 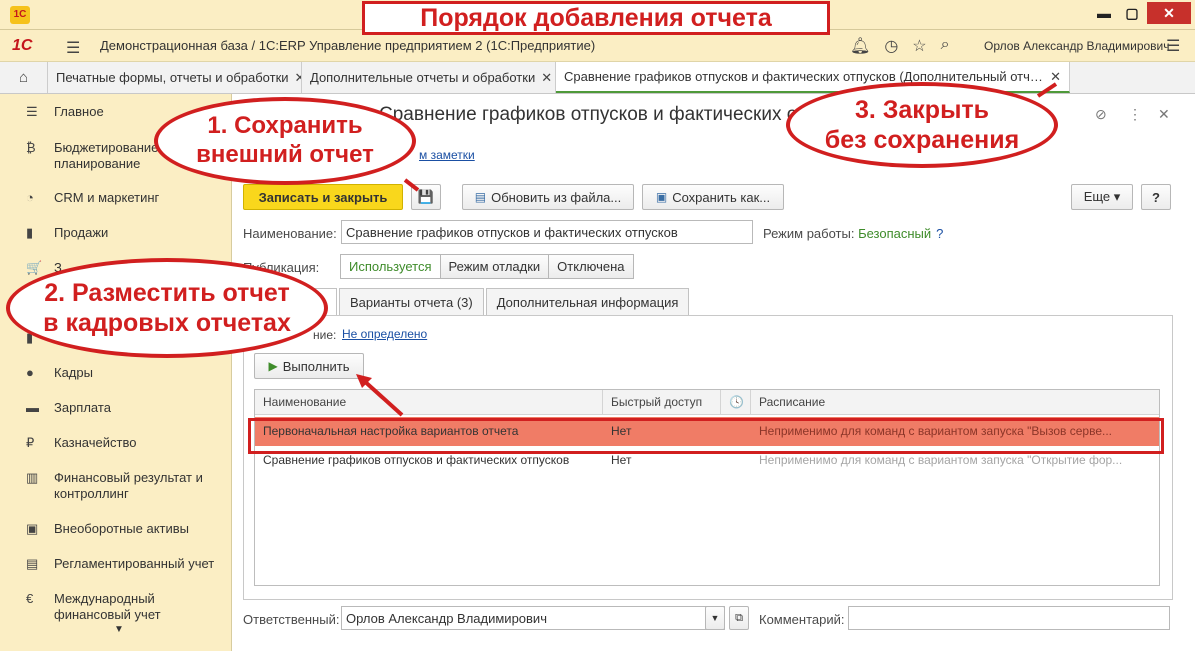 What do you see at coordinates (922, 125) in the screenshot?
I see `callout-close: 3. Закрыть без сохранения` at bounding box center [922, 125].